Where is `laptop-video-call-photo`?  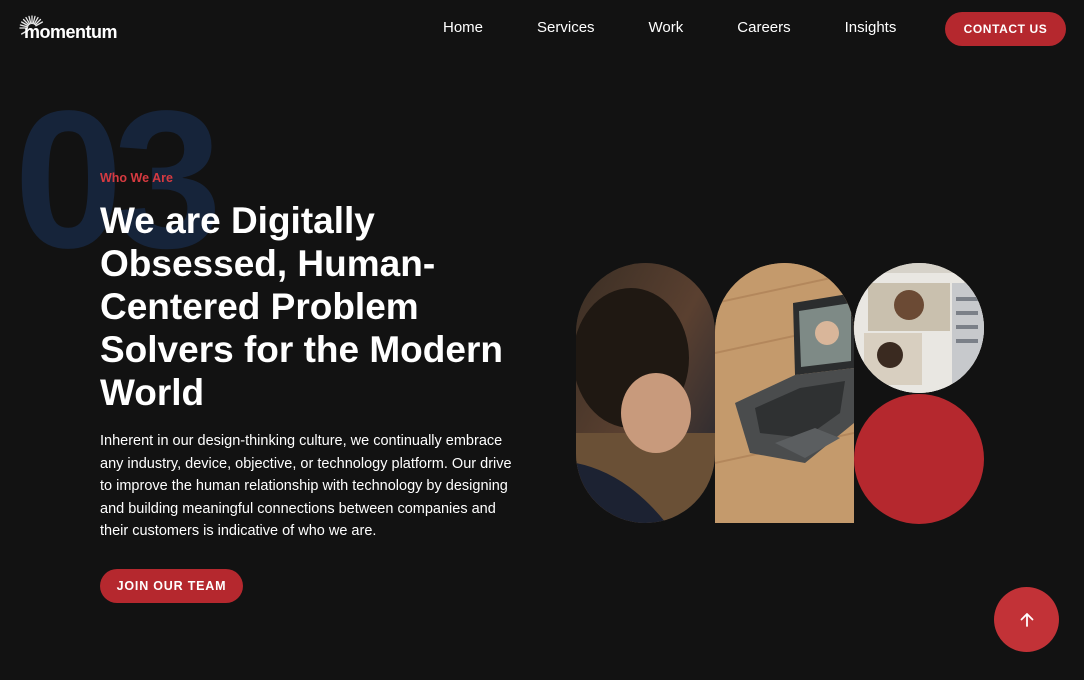
laptop-video-call-photo is located at coordinates (784, 393).